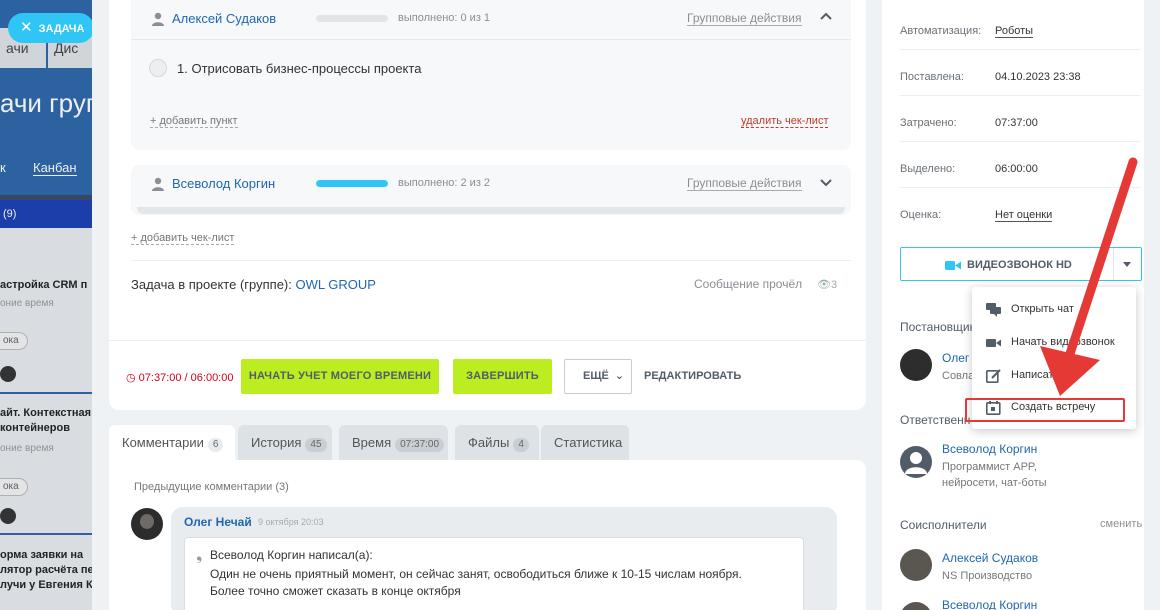  Describe the element at coordinates (937, 327) in the screenshot. I see `creator-heading: Постановщик` at that location.